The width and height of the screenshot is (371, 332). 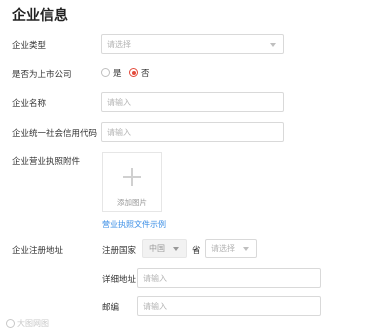 What do you see at coordinates (111, 308) in the screenshot?
I see `zip-label: 邮编` at bounding box center [111, 308].